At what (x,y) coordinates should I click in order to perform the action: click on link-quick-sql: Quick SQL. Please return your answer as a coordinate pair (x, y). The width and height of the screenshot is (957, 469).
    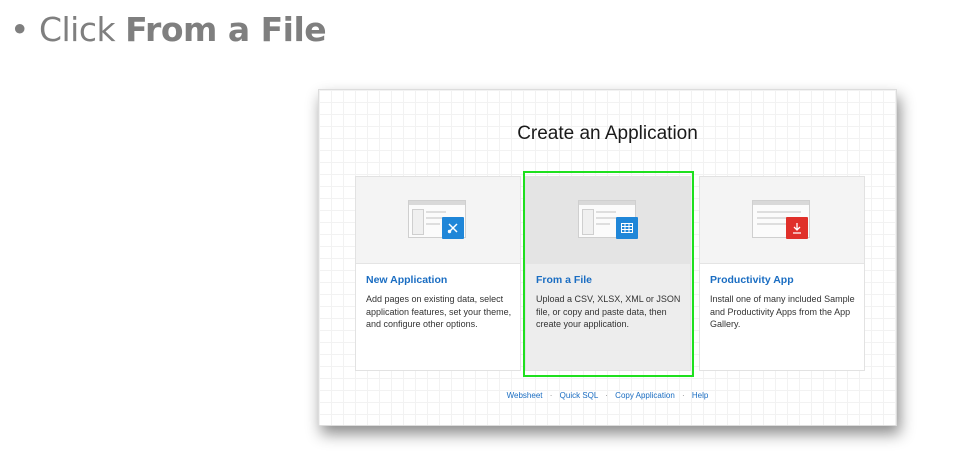
    Looking at the image, I should click on (579, 395).